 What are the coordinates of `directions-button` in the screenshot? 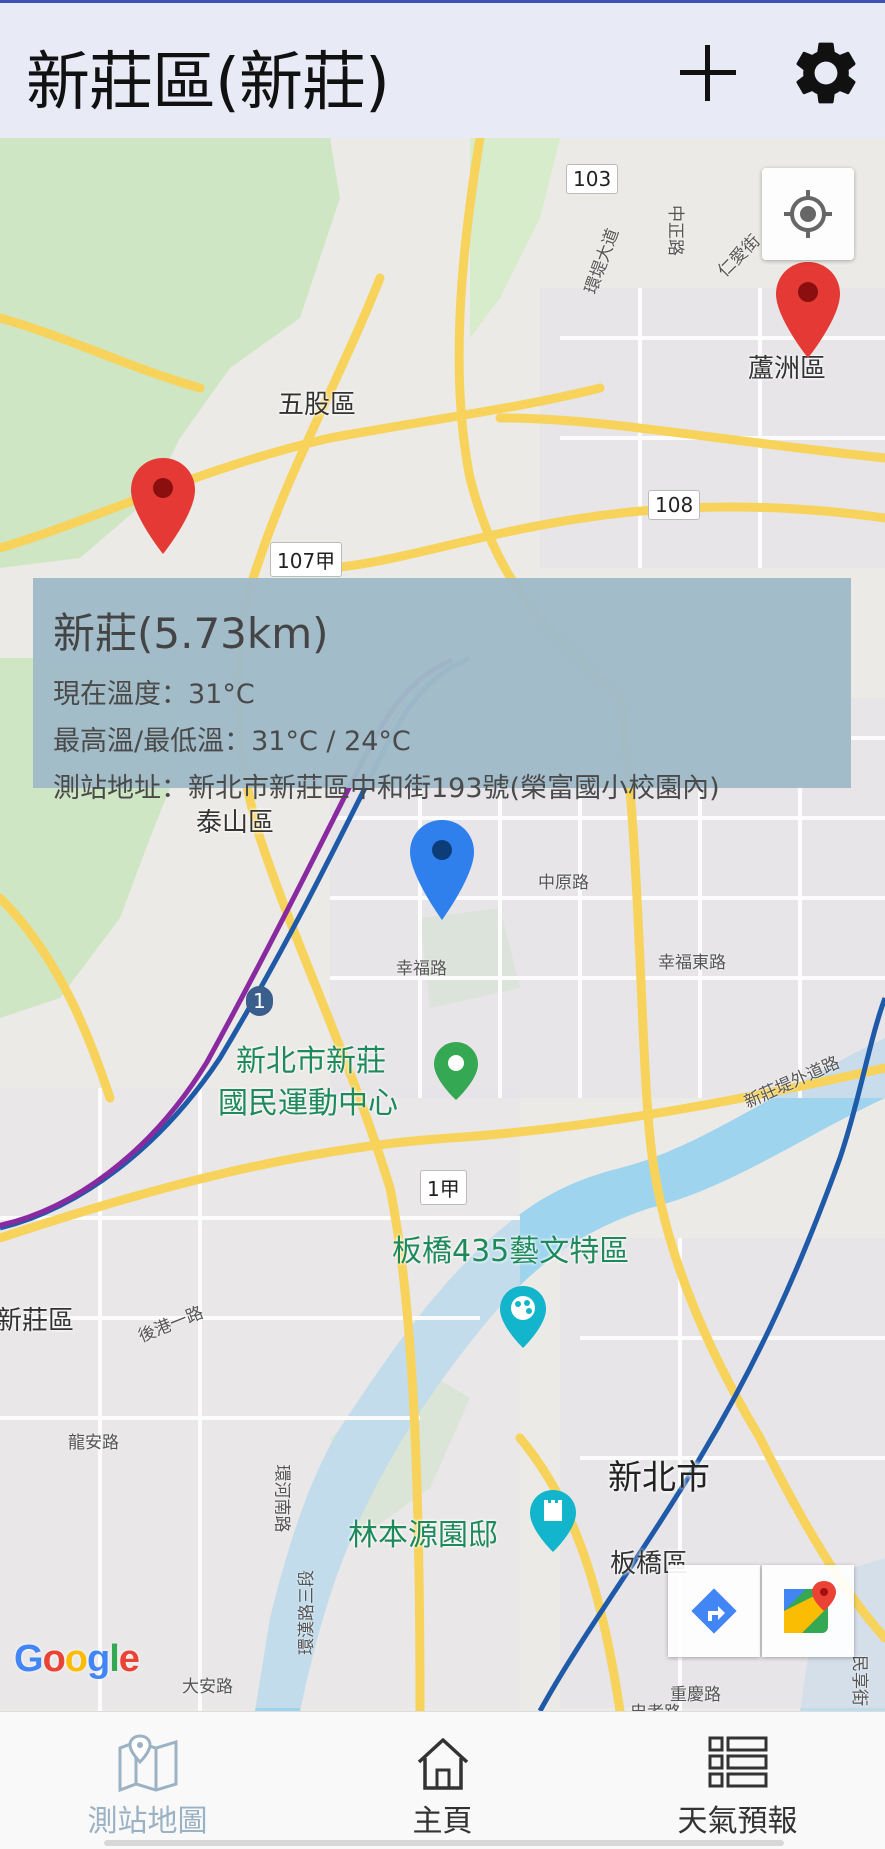 It's located at (714, 1611).